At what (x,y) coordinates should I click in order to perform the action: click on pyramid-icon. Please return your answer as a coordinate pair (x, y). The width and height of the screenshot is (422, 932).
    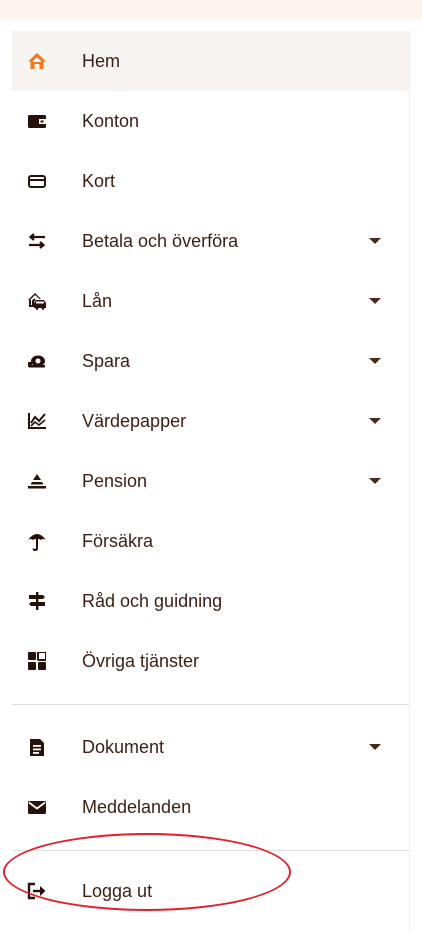
    Looking at the image, I should click on (37, 481).